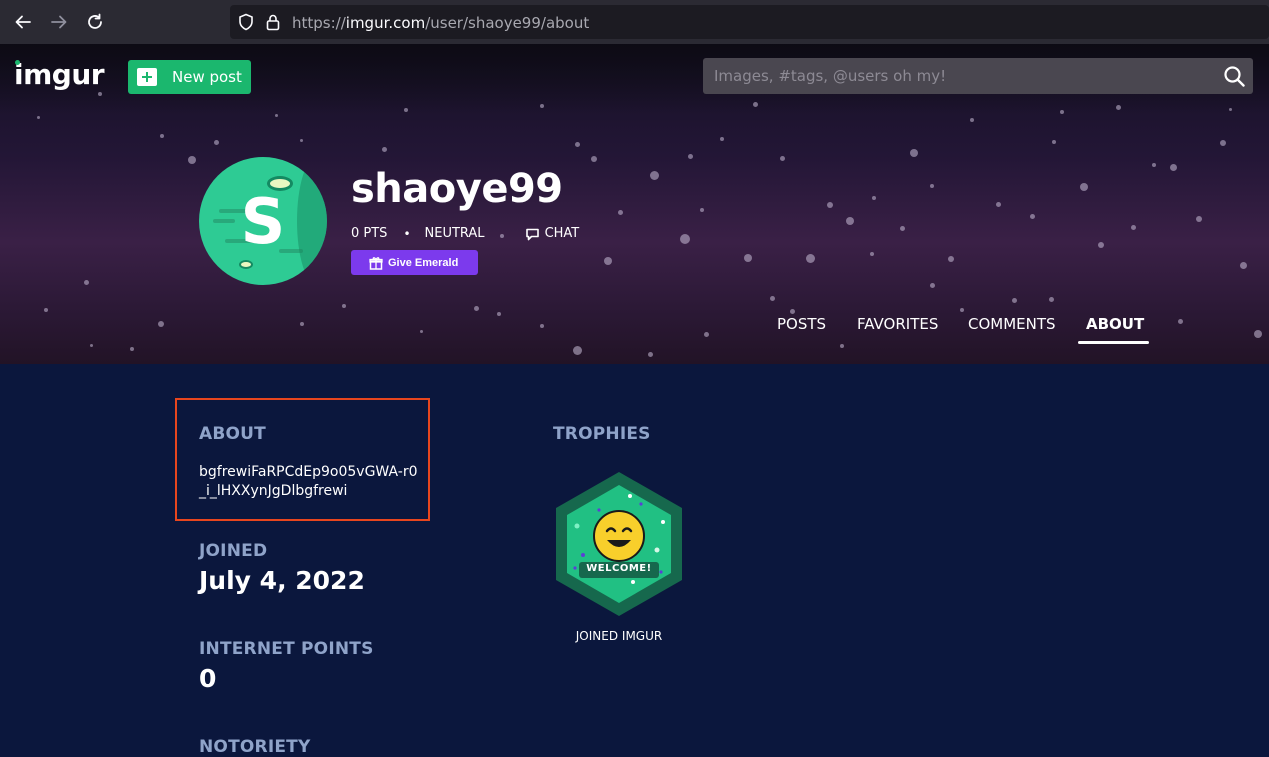  Describe the element at coordinates (423, 262) in the screenshot. I see `give-emerald-label: Give Emerald` at that location.